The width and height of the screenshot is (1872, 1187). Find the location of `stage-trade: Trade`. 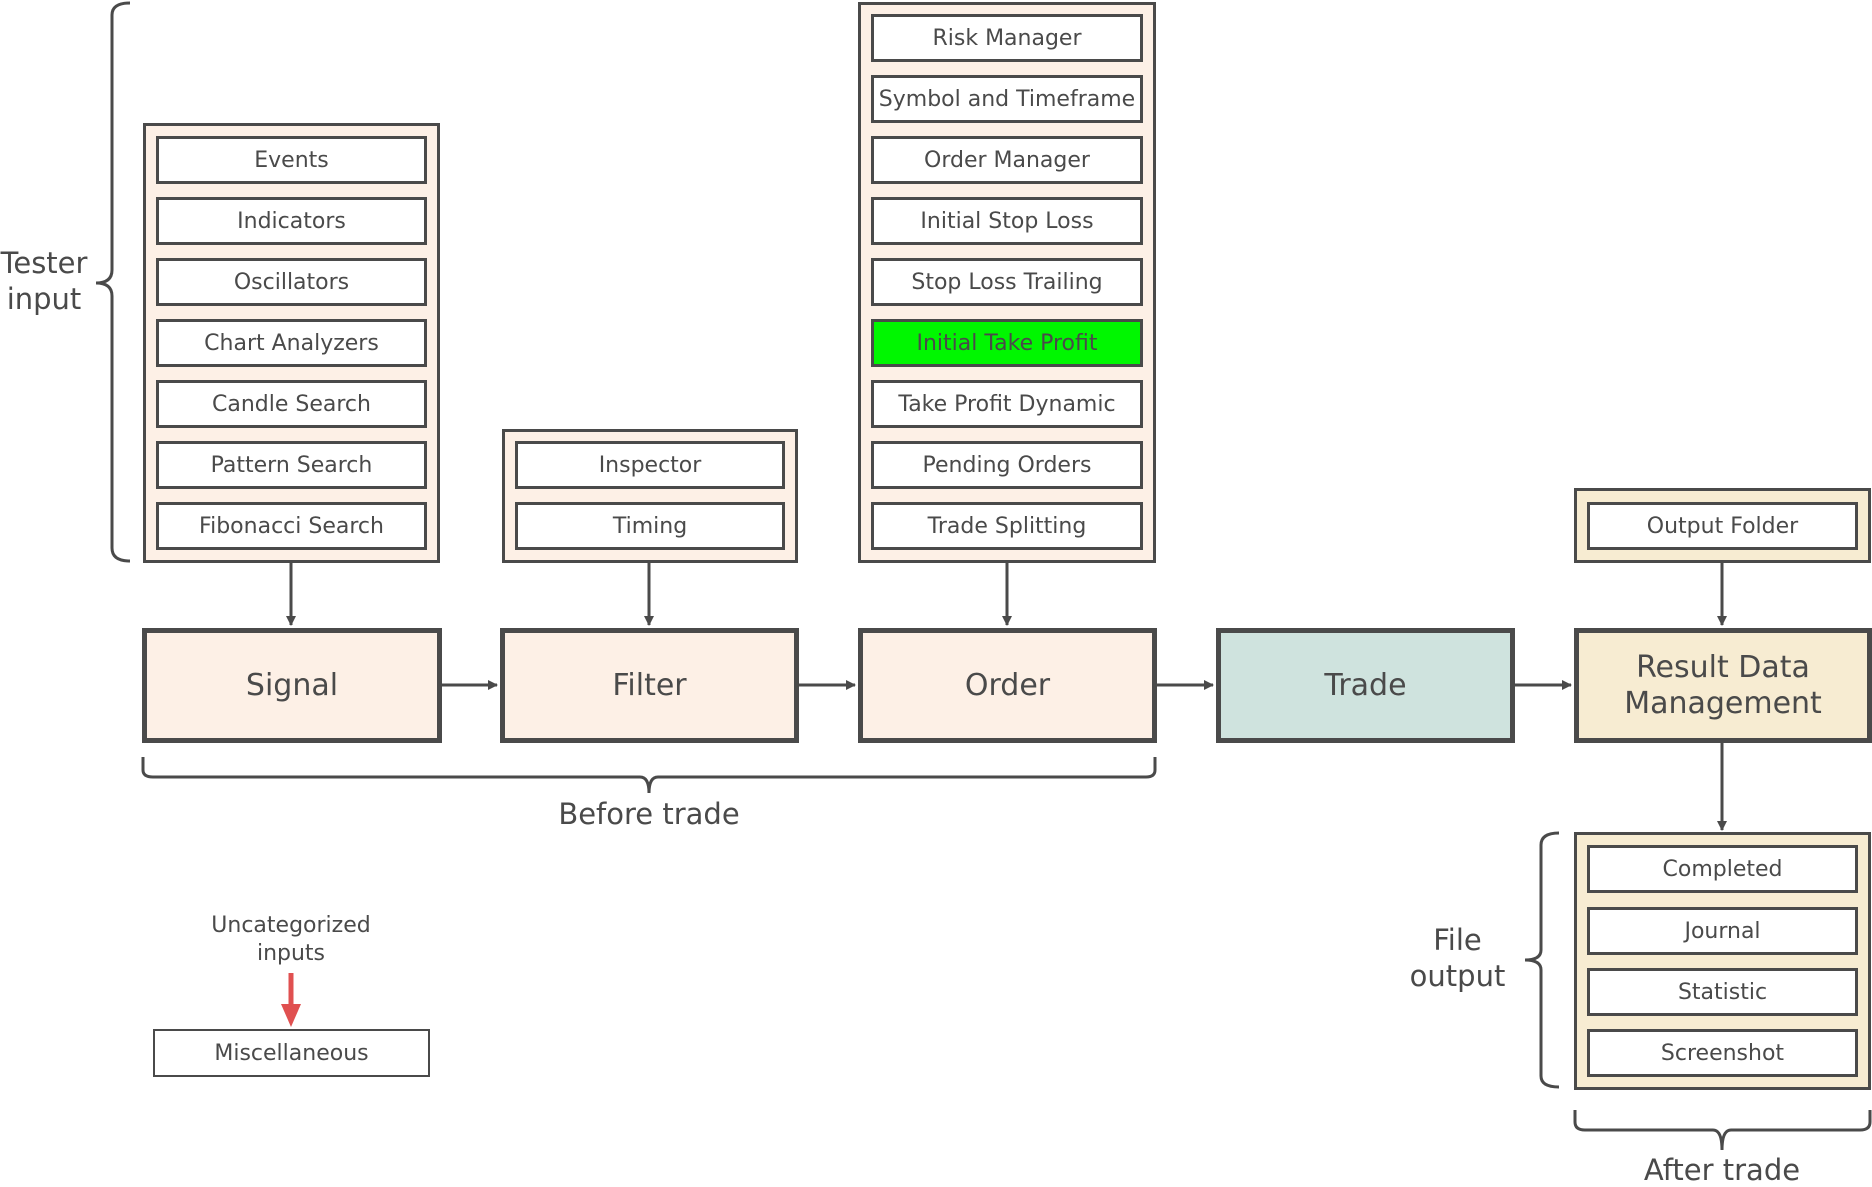

stage-trade: Trade is located at coordinates (1365, 685).